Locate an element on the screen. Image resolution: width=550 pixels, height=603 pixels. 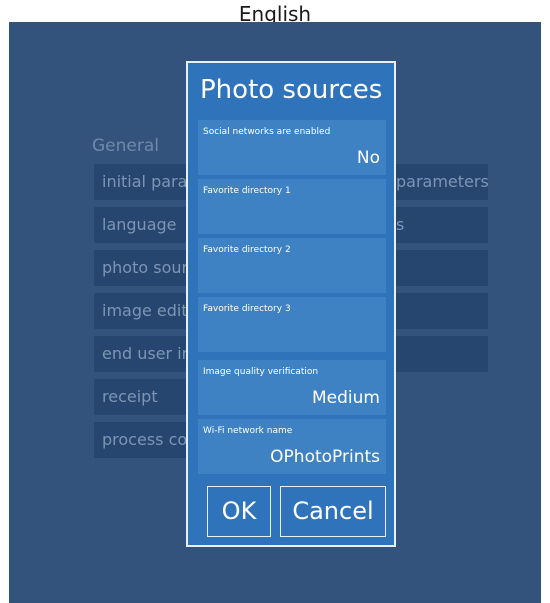
top-bar: English is located at coordinates (275, 11).